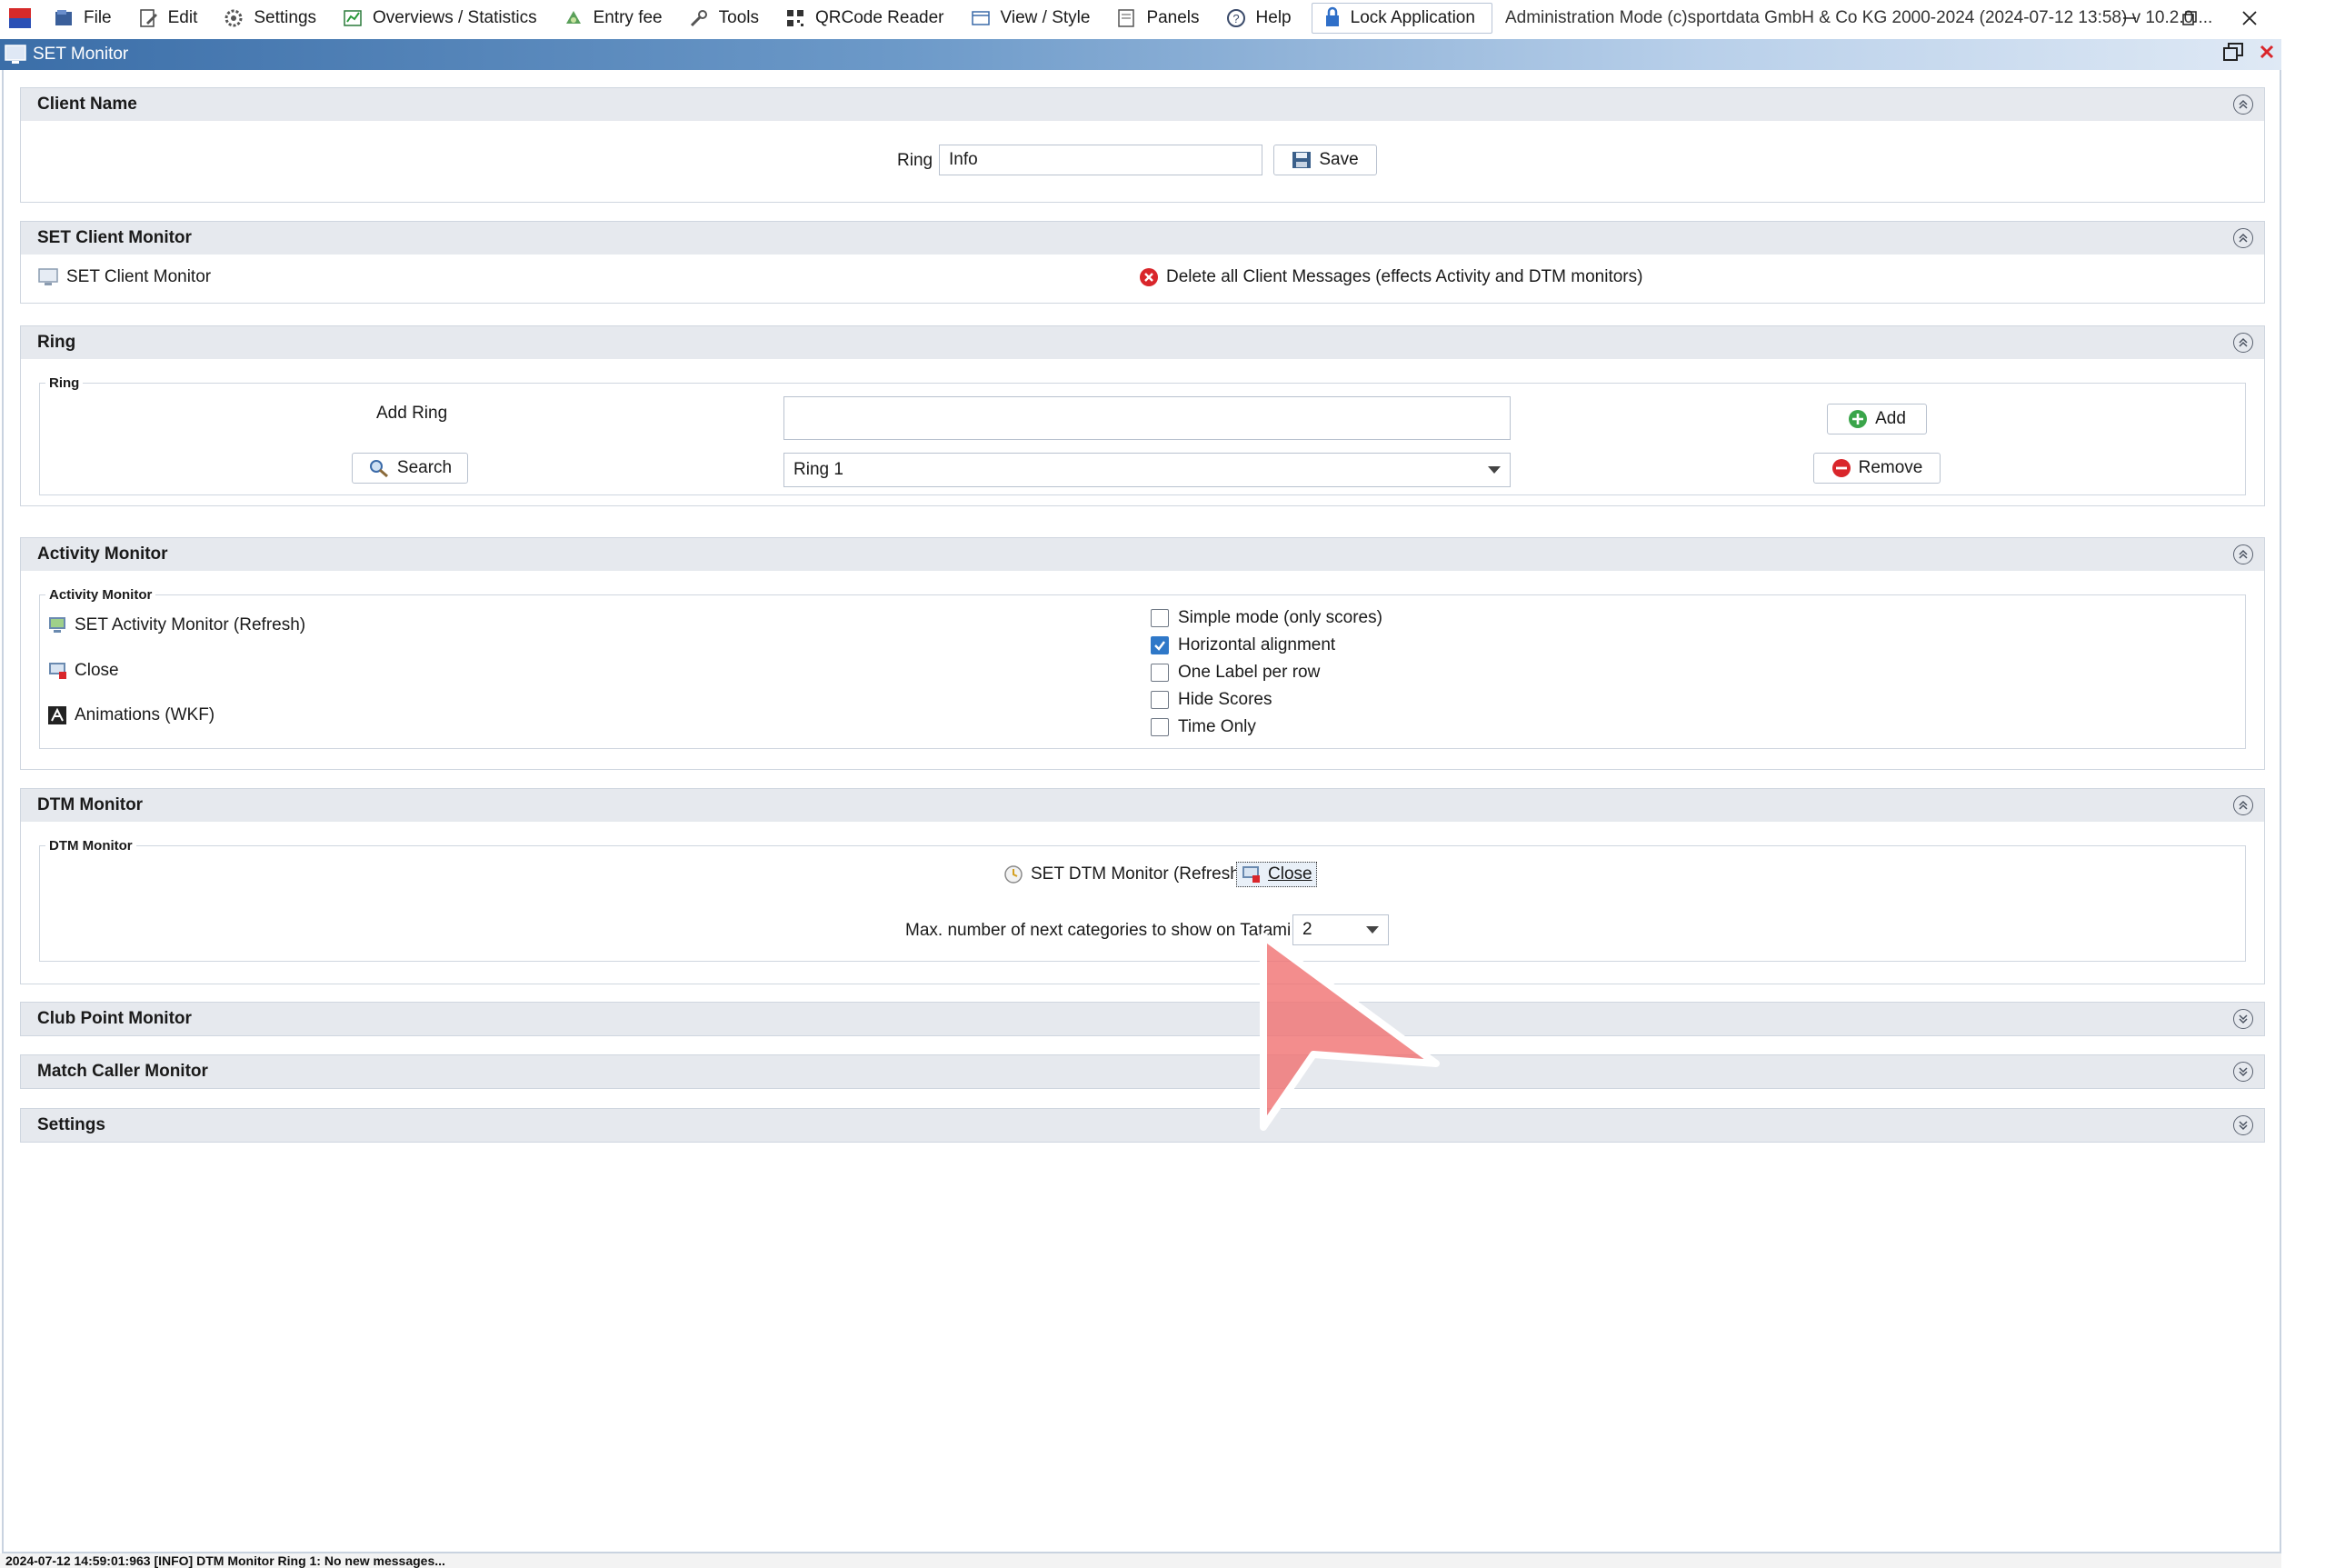 Image resolution: width=2325 pixels, height=1568 pixels. I want to click on hide-scores-checkbox: Hide Scores, so click(1211, 700).